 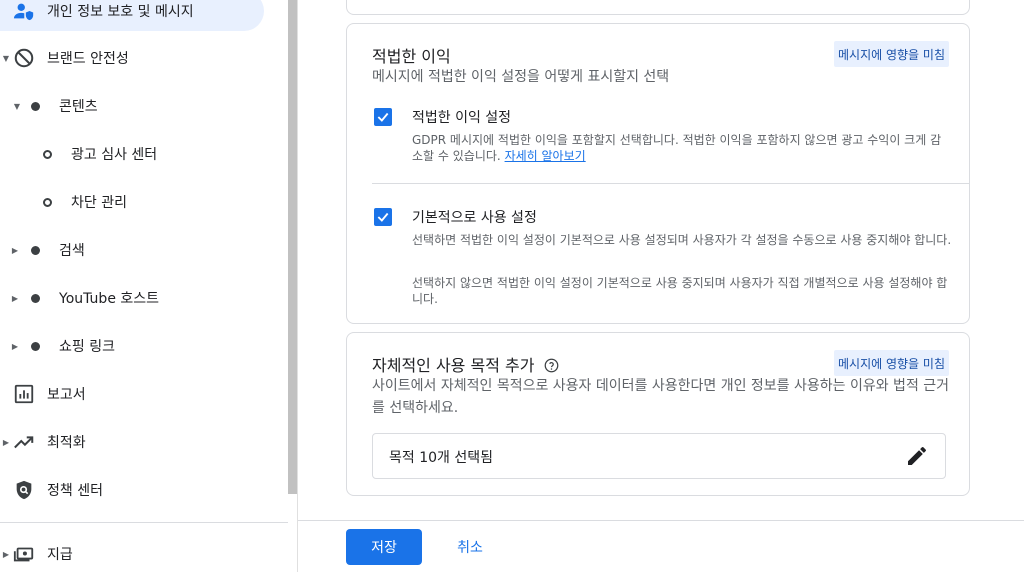 What do you see at coordinates (120, 12) in the screenshot?
I see `sidebar-item-label: 개인 정보 보호 및 메시지` at bounding box center [120, 12].